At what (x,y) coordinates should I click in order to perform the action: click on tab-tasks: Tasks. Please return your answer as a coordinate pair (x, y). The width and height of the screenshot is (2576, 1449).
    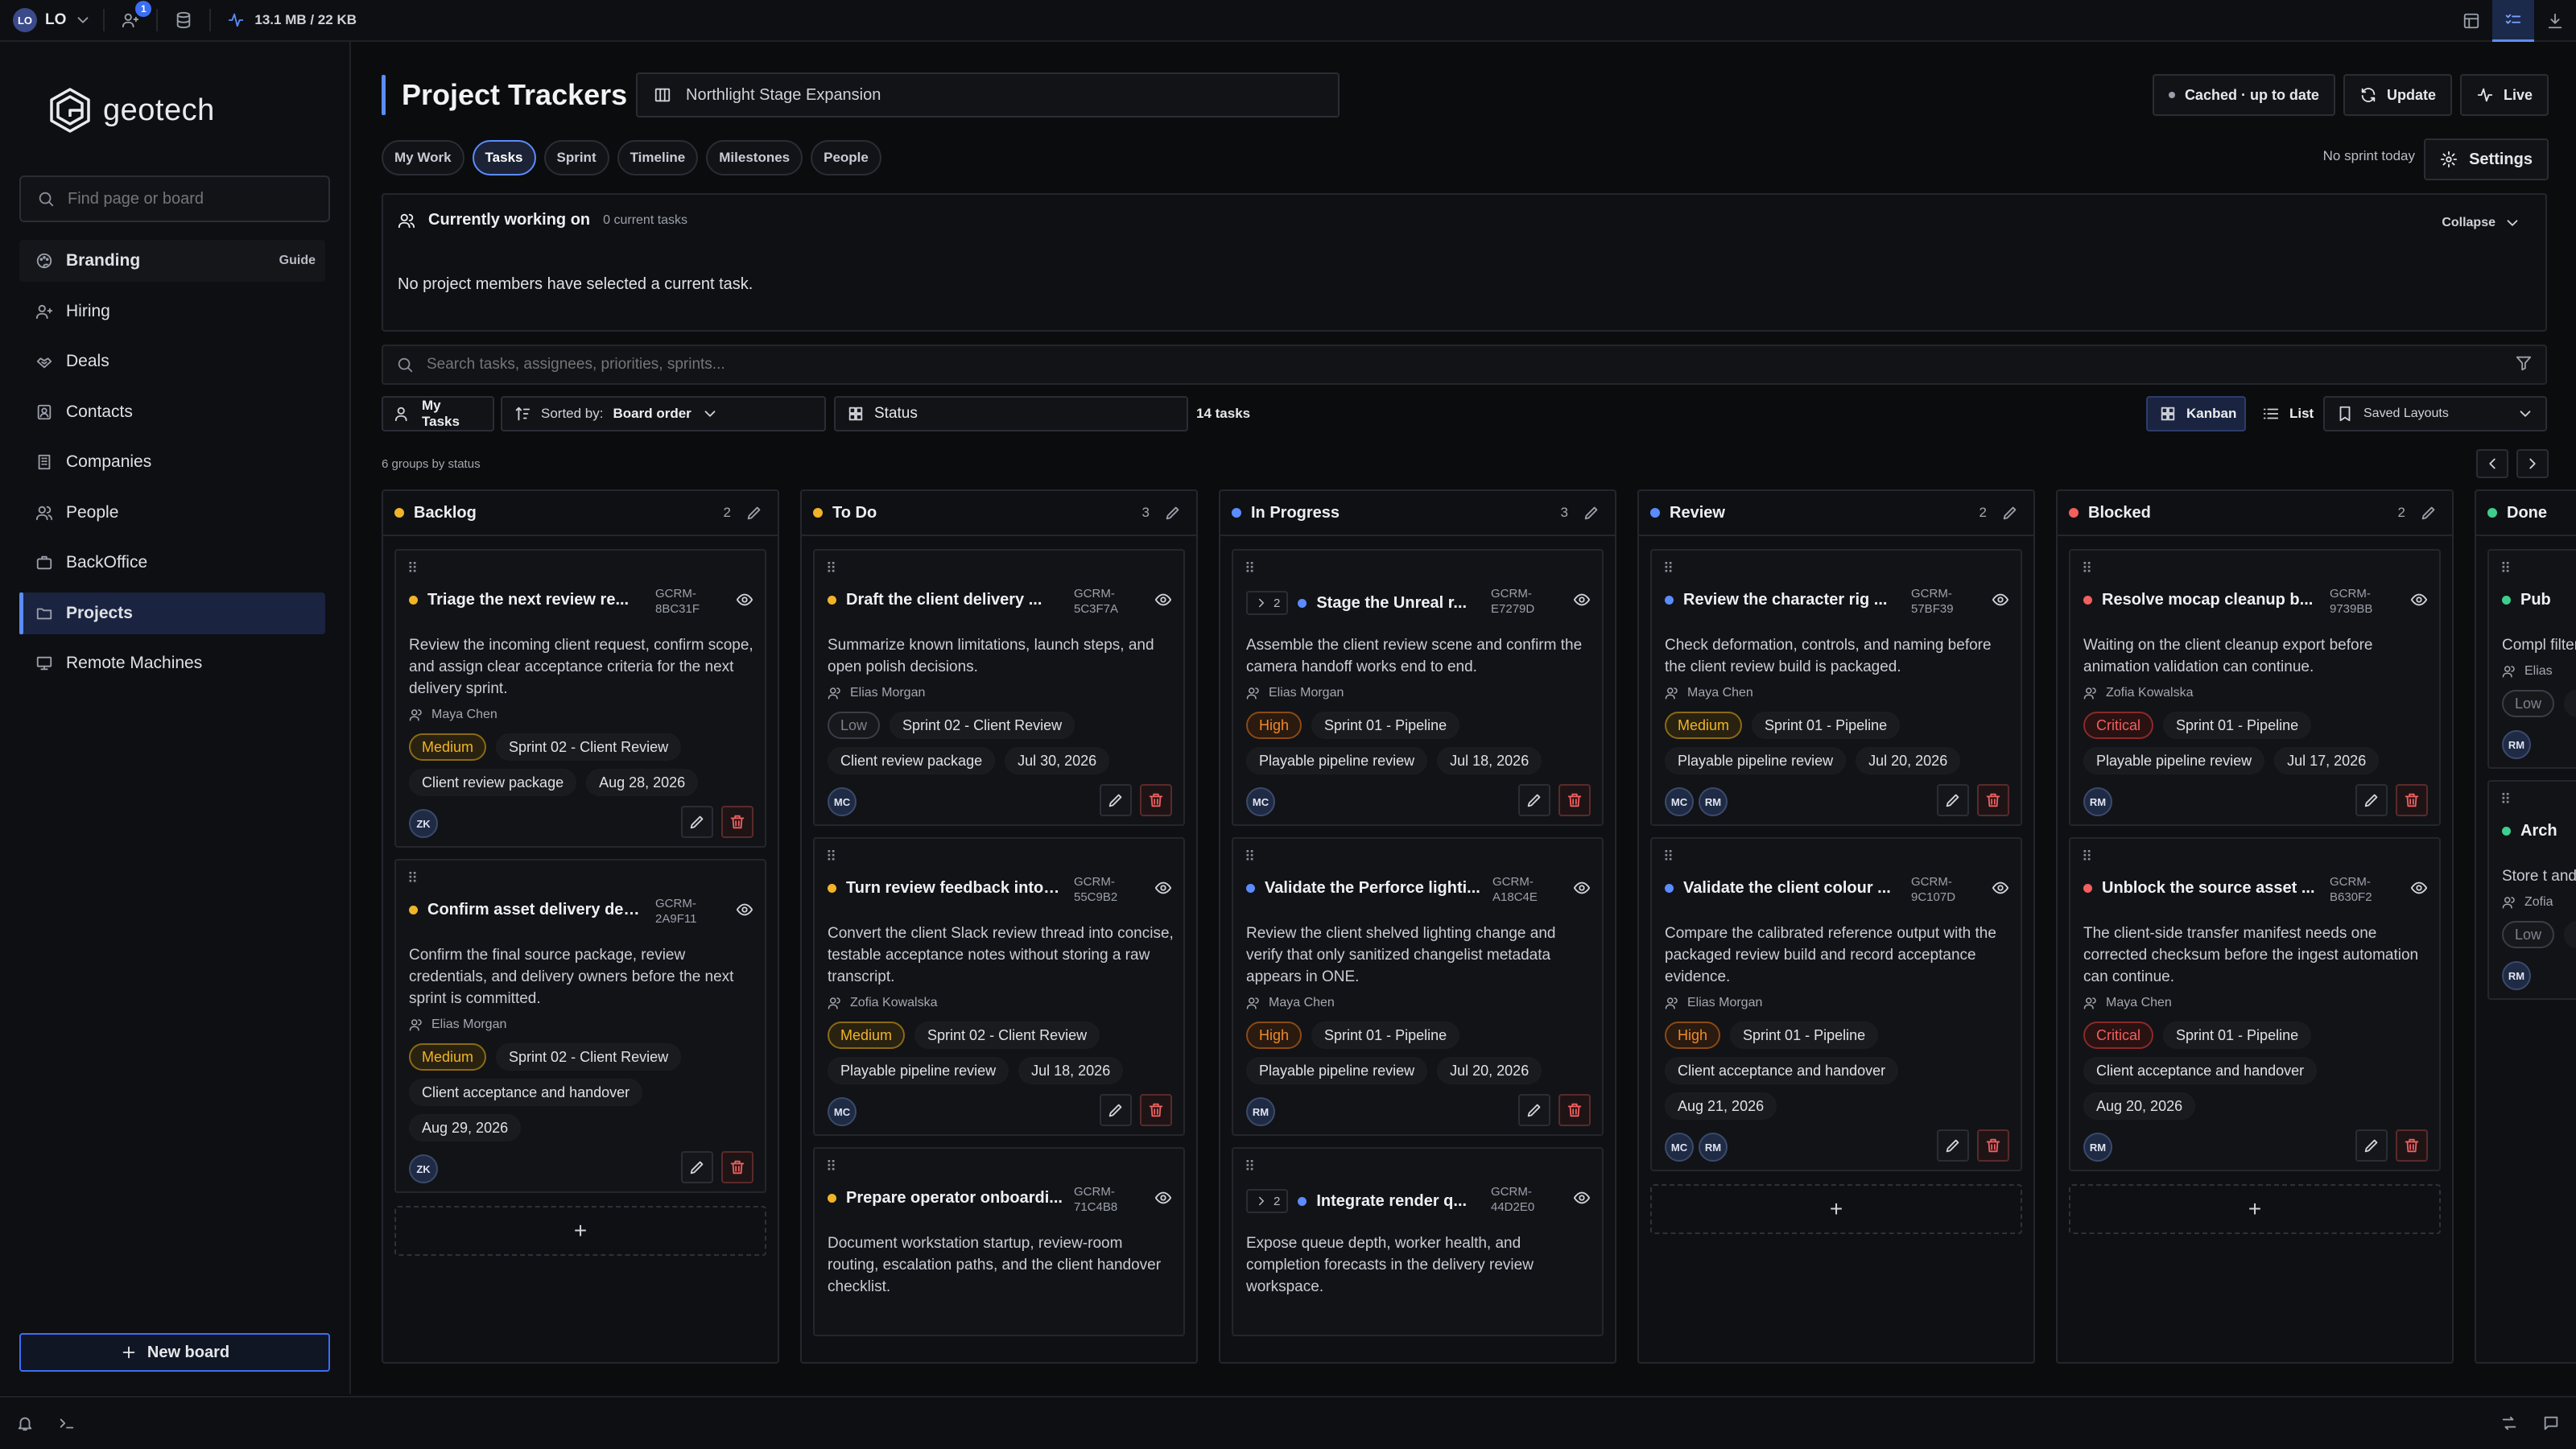
    Looking at the image, I should click on (504, 157).